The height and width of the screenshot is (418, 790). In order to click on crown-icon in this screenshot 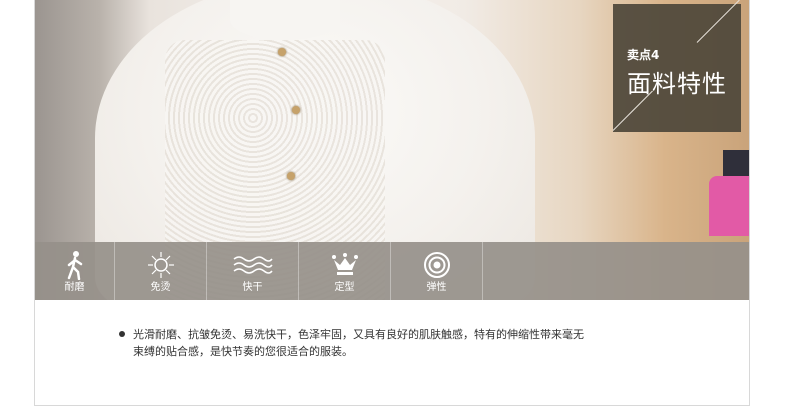, I will do `click(345, 265)`.